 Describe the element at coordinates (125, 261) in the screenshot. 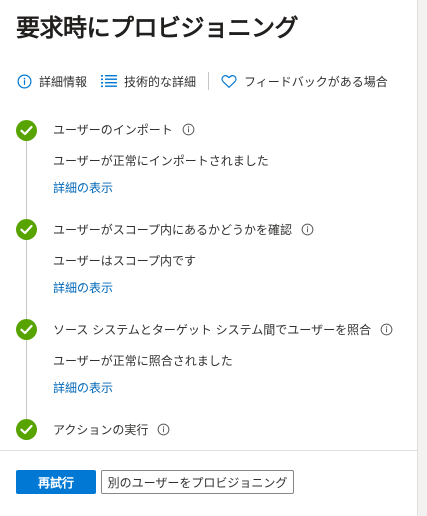

I see `step-status: ユーザーはスコープ内です` at that location.